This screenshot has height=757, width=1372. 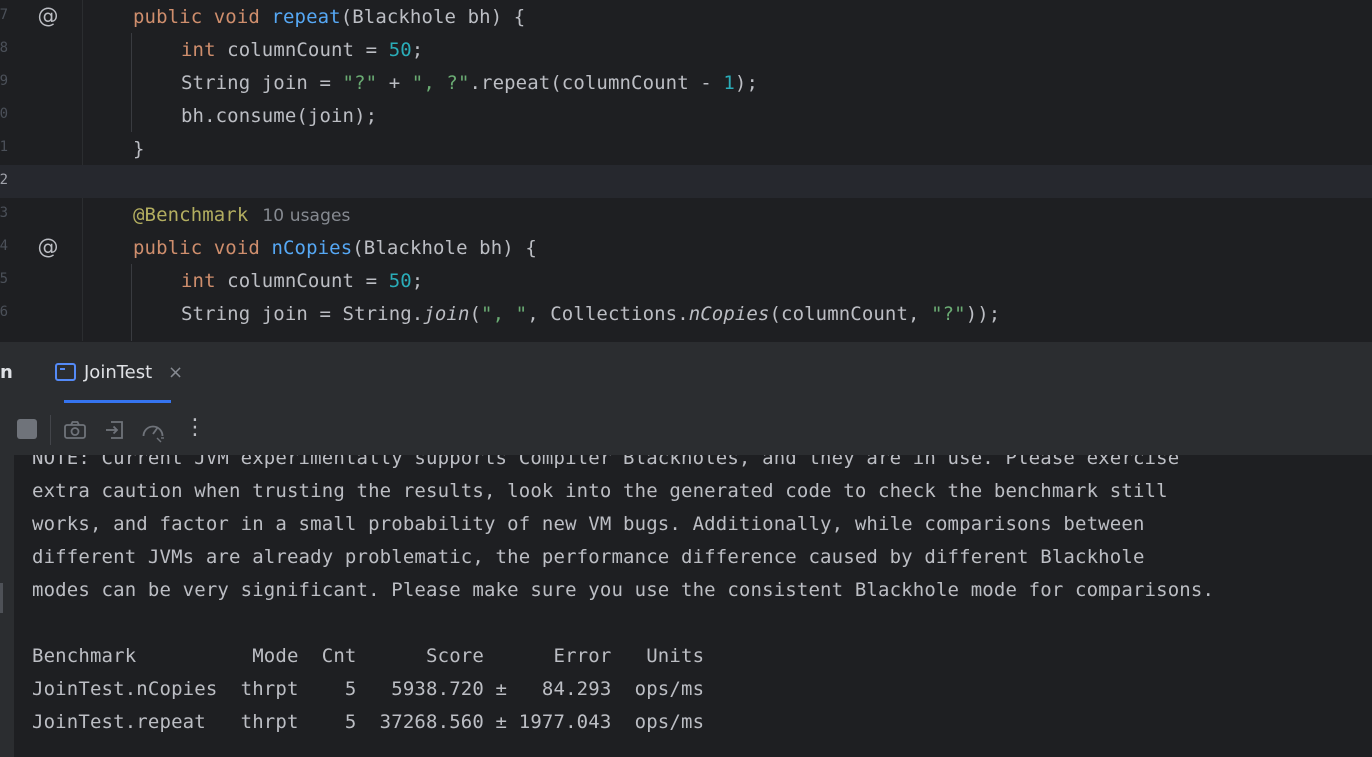 I want to click on benchmark-table-header: Benchmark Mode Cnt Score Error Units, so click(x=368, y=656).